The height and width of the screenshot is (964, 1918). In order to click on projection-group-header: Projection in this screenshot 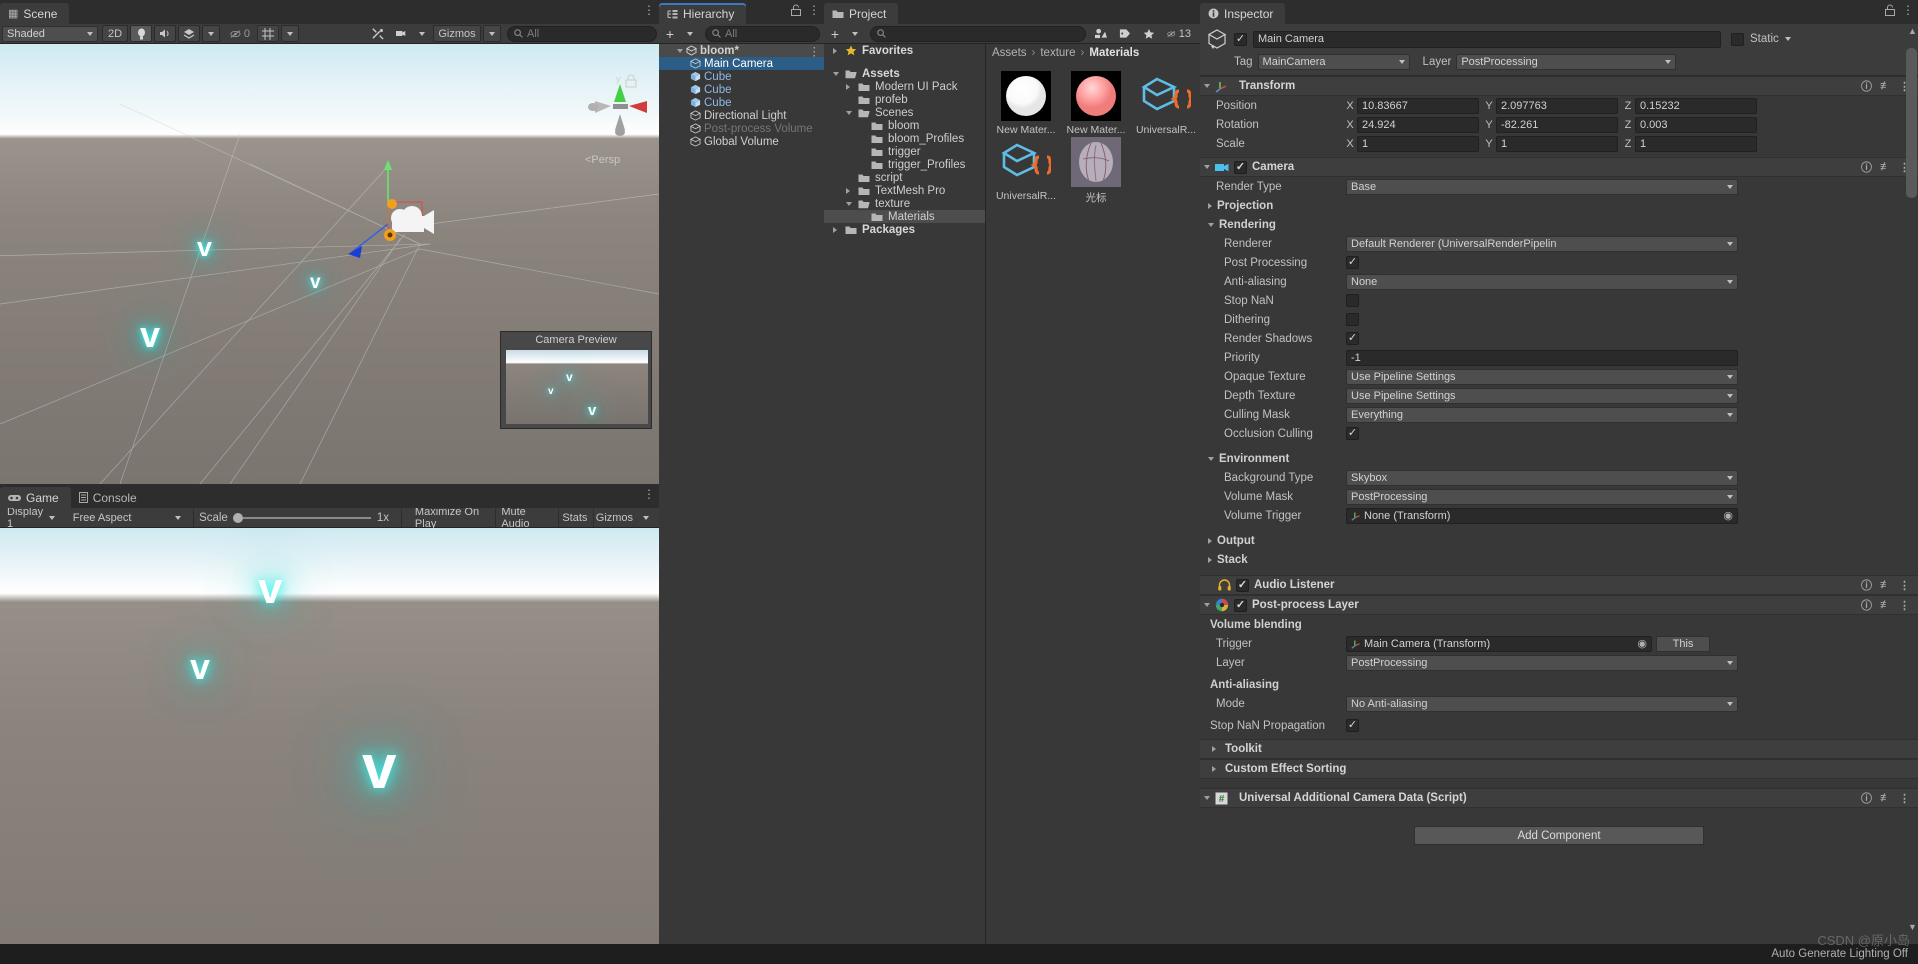, I will do `click(1559, 205)`.